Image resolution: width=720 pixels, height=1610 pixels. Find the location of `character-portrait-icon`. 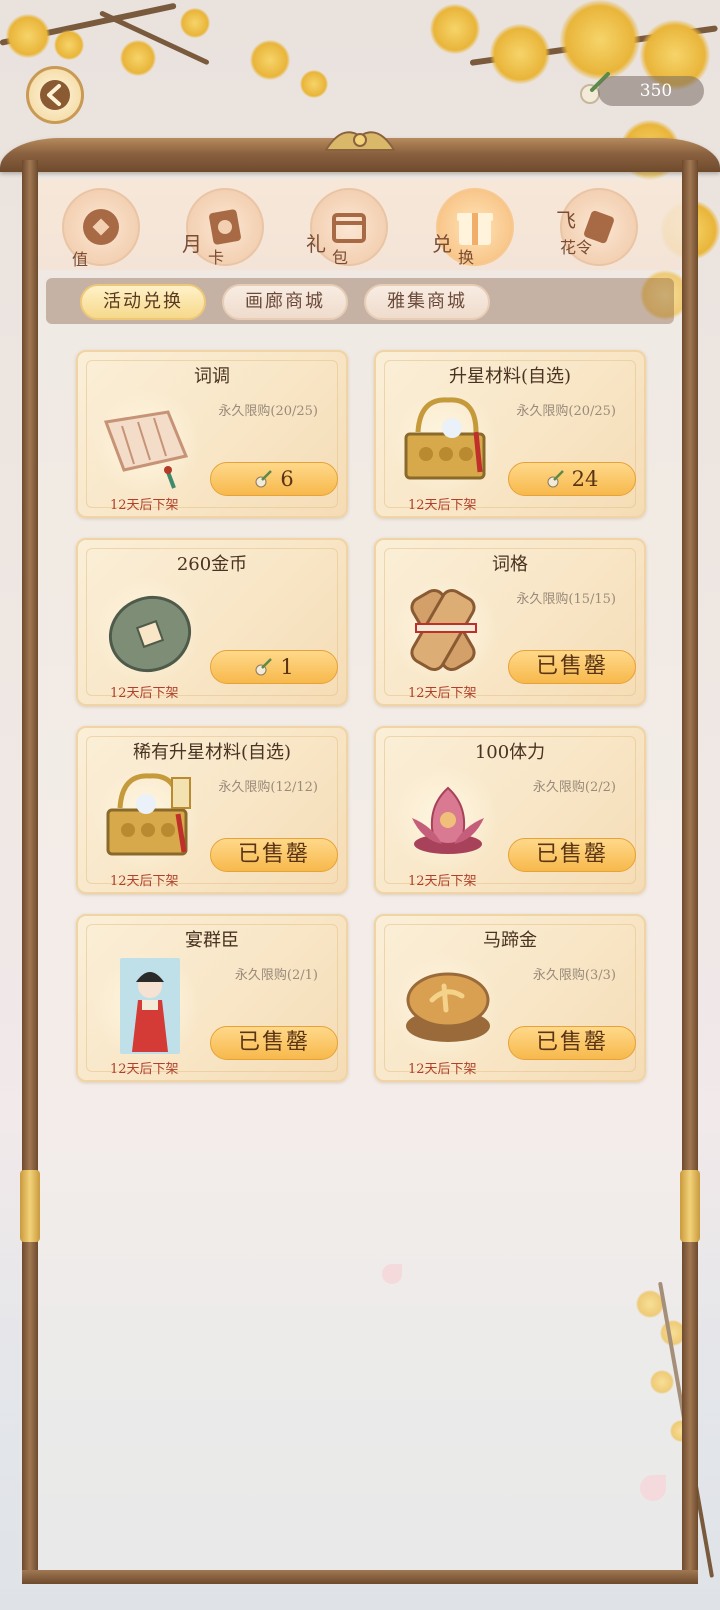

character-portrait-icon is located at coordinates (150, 1006).